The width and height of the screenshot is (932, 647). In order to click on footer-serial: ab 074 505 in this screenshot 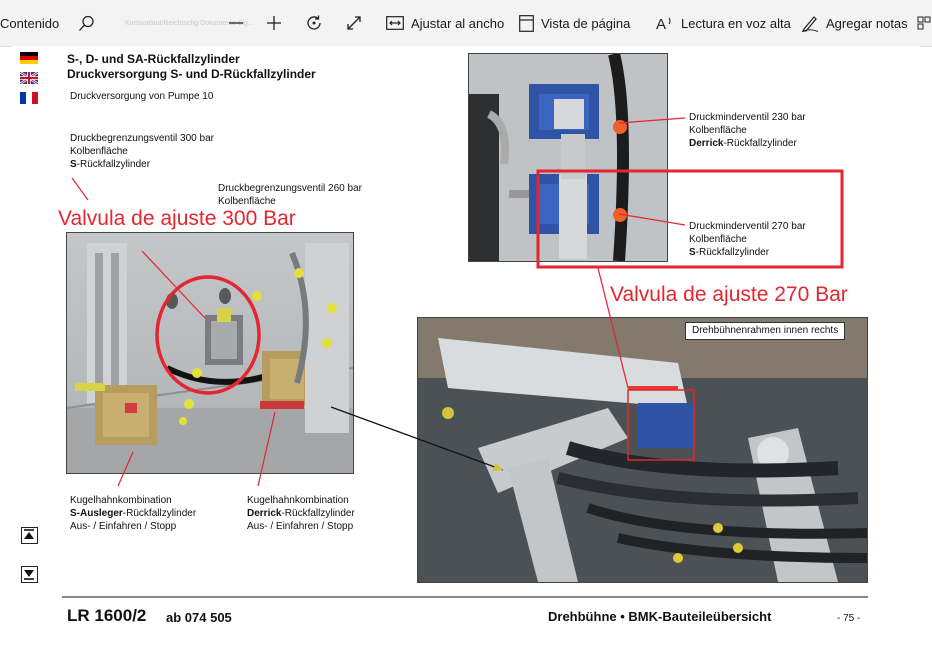, I will do `click(199, 617)`.